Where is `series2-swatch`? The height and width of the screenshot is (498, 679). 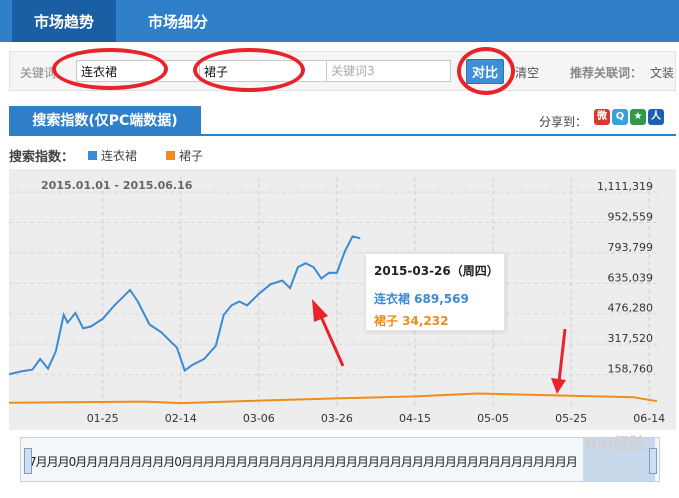 series2-swatch is located at coordinates (170, 155).